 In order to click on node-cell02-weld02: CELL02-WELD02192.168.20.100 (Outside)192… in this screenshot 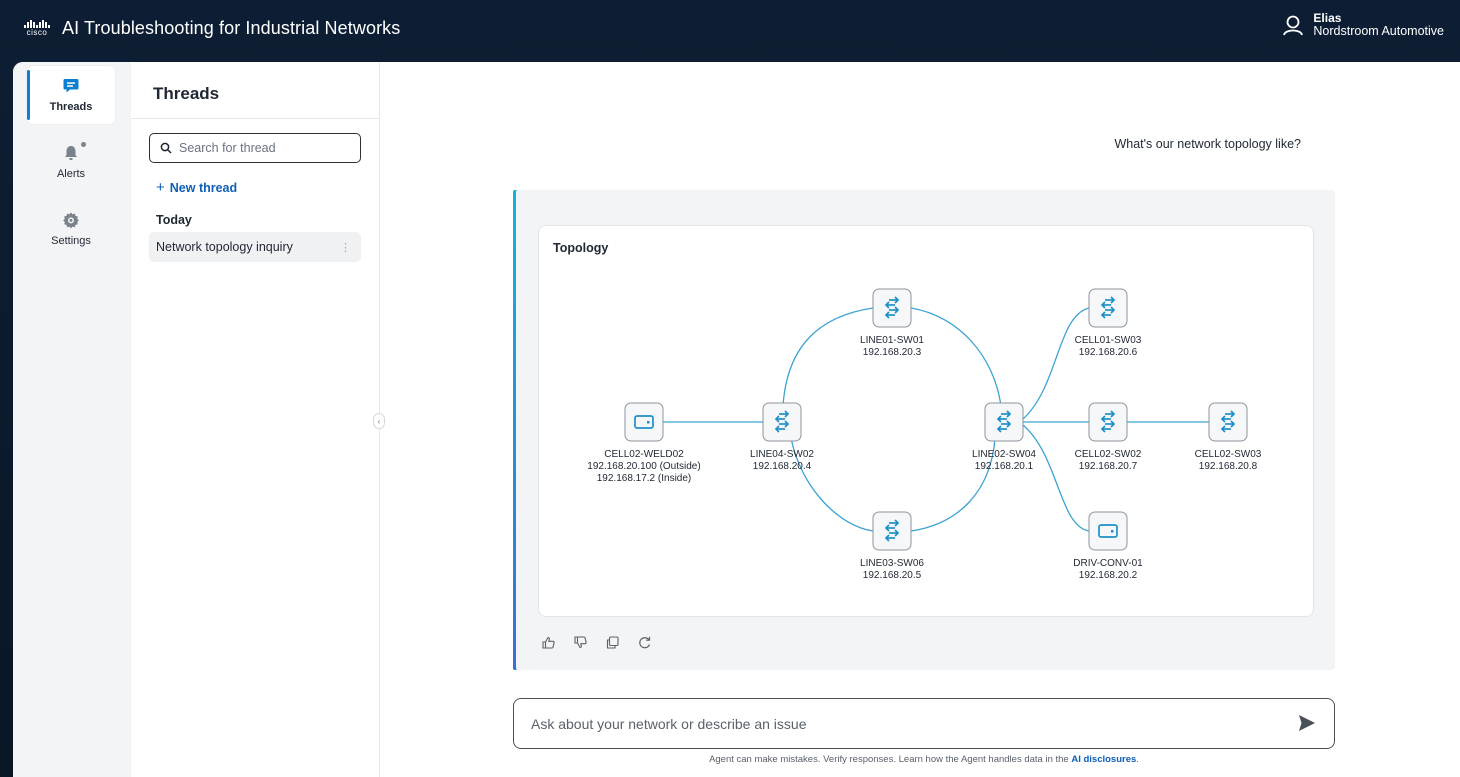, I will do `click(644, 443)`.